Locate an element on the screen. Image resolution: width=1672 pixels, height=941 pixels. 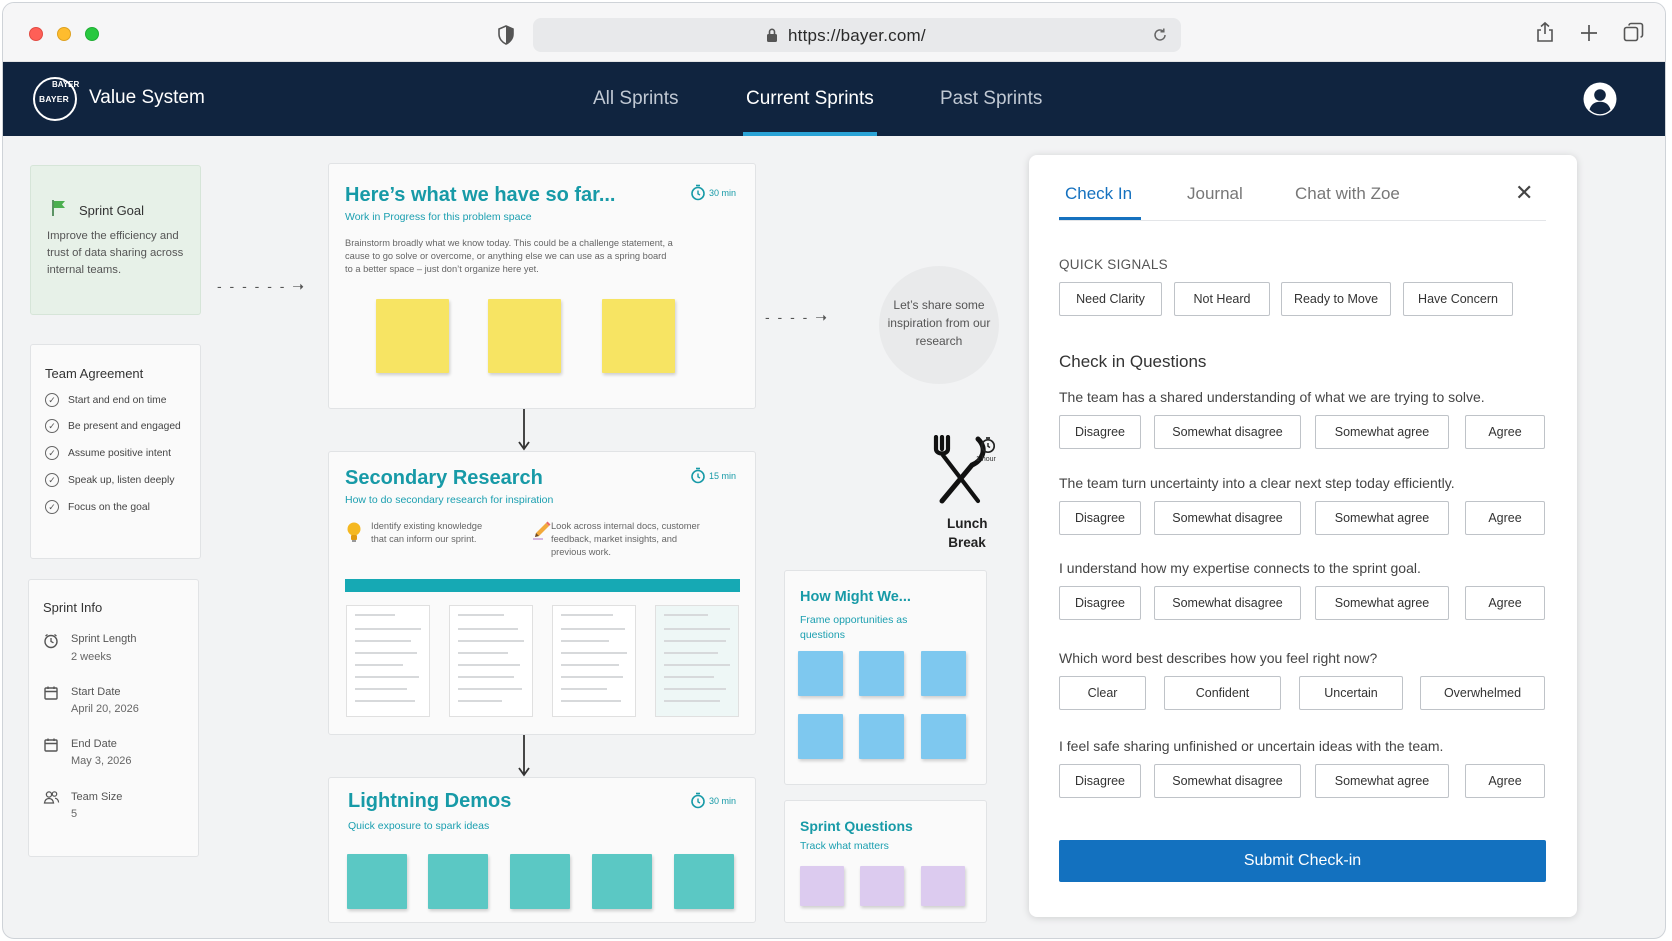
signal-not-heard-button: Not Heard is located at coordinates (1222, 299).